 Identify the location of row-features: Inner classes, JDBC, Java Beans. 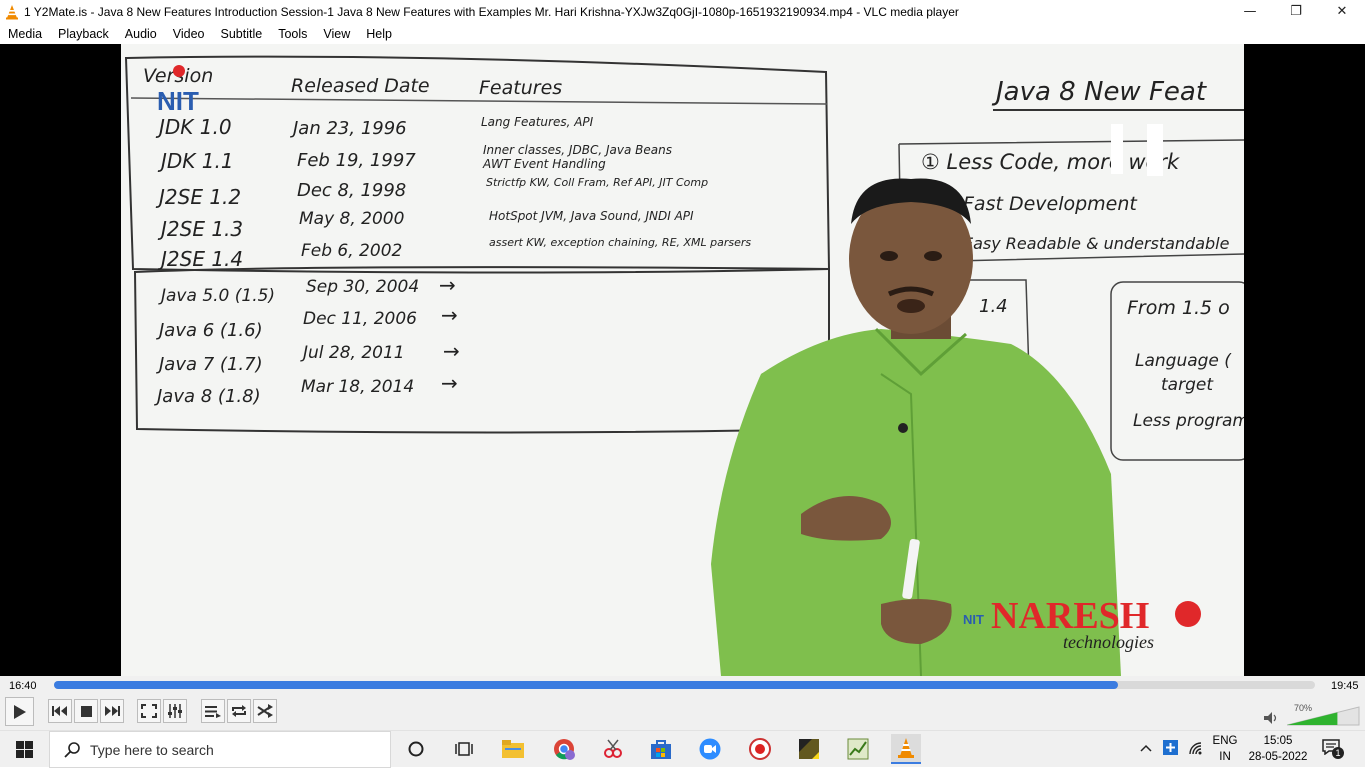
(577, 150).